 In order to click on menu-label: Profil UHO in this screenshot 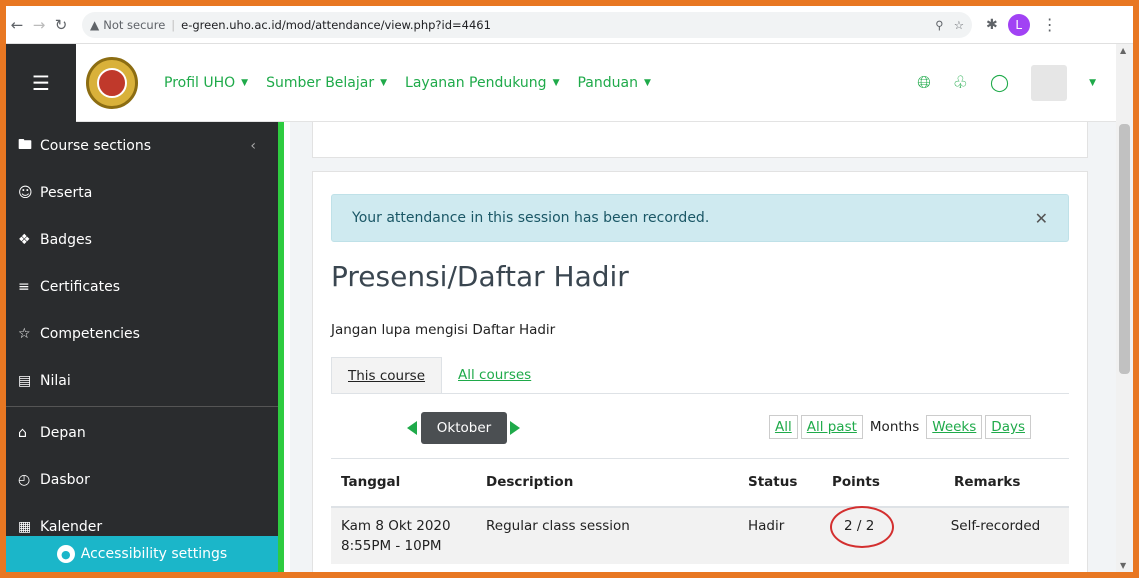, I will do `click(200, 82)`.